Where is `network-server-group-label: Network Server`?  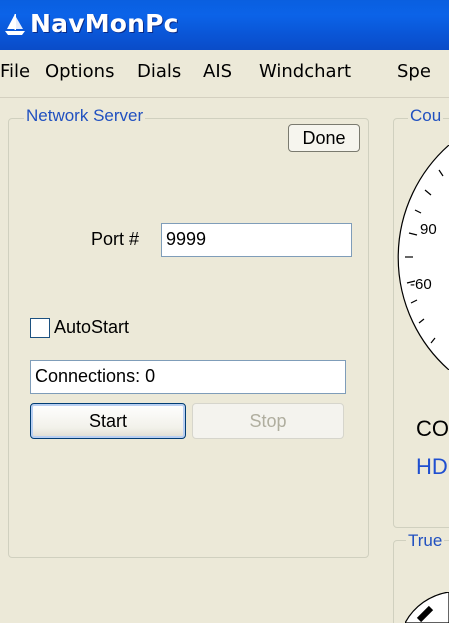
network-server-group-label: Network Server is located at coordinates (85, 116).